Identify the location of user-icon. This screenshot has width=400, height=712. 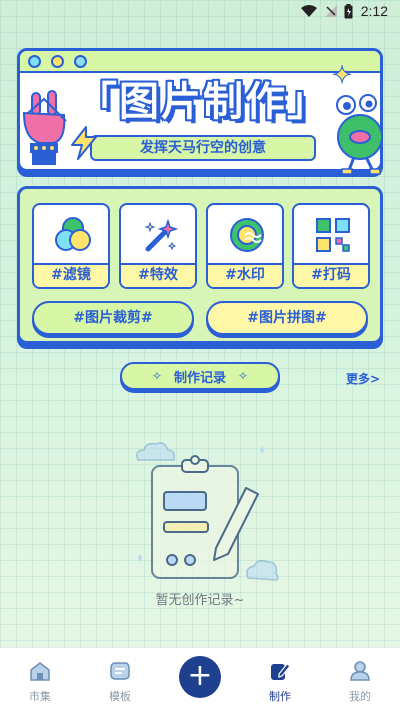
(360, 671).